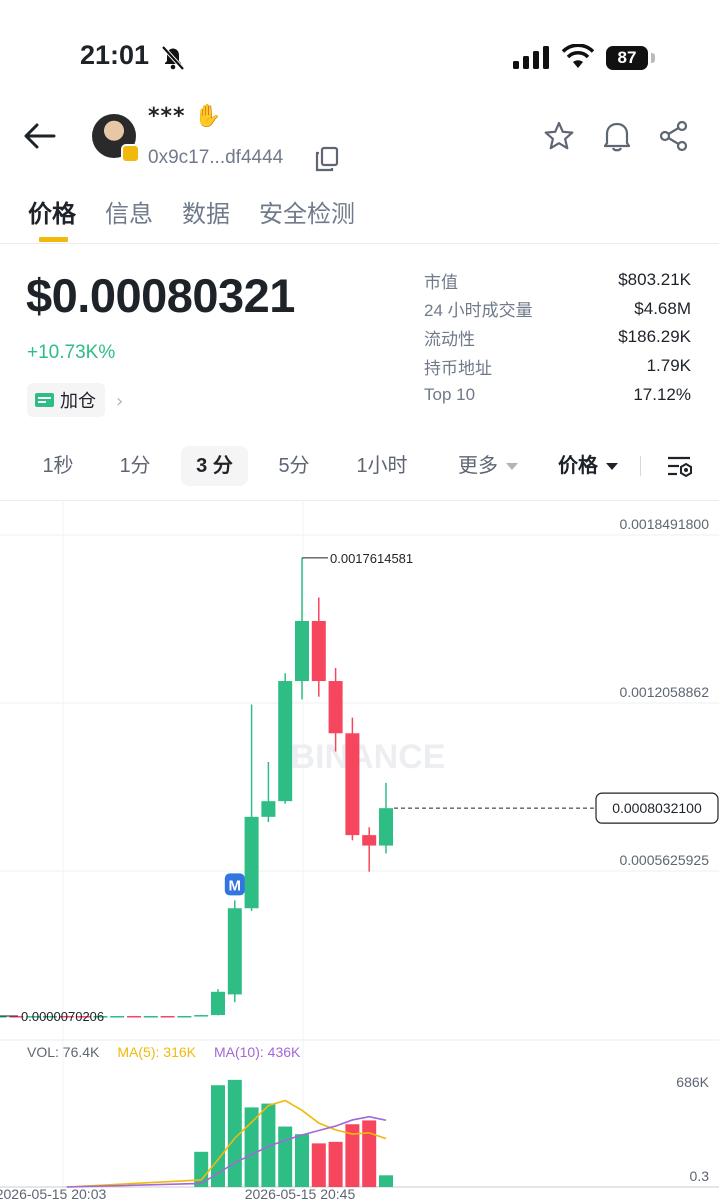 The height and width of the screenshot is (1200, 719). I want to click on chain-badge-icon, so click(130, 153).